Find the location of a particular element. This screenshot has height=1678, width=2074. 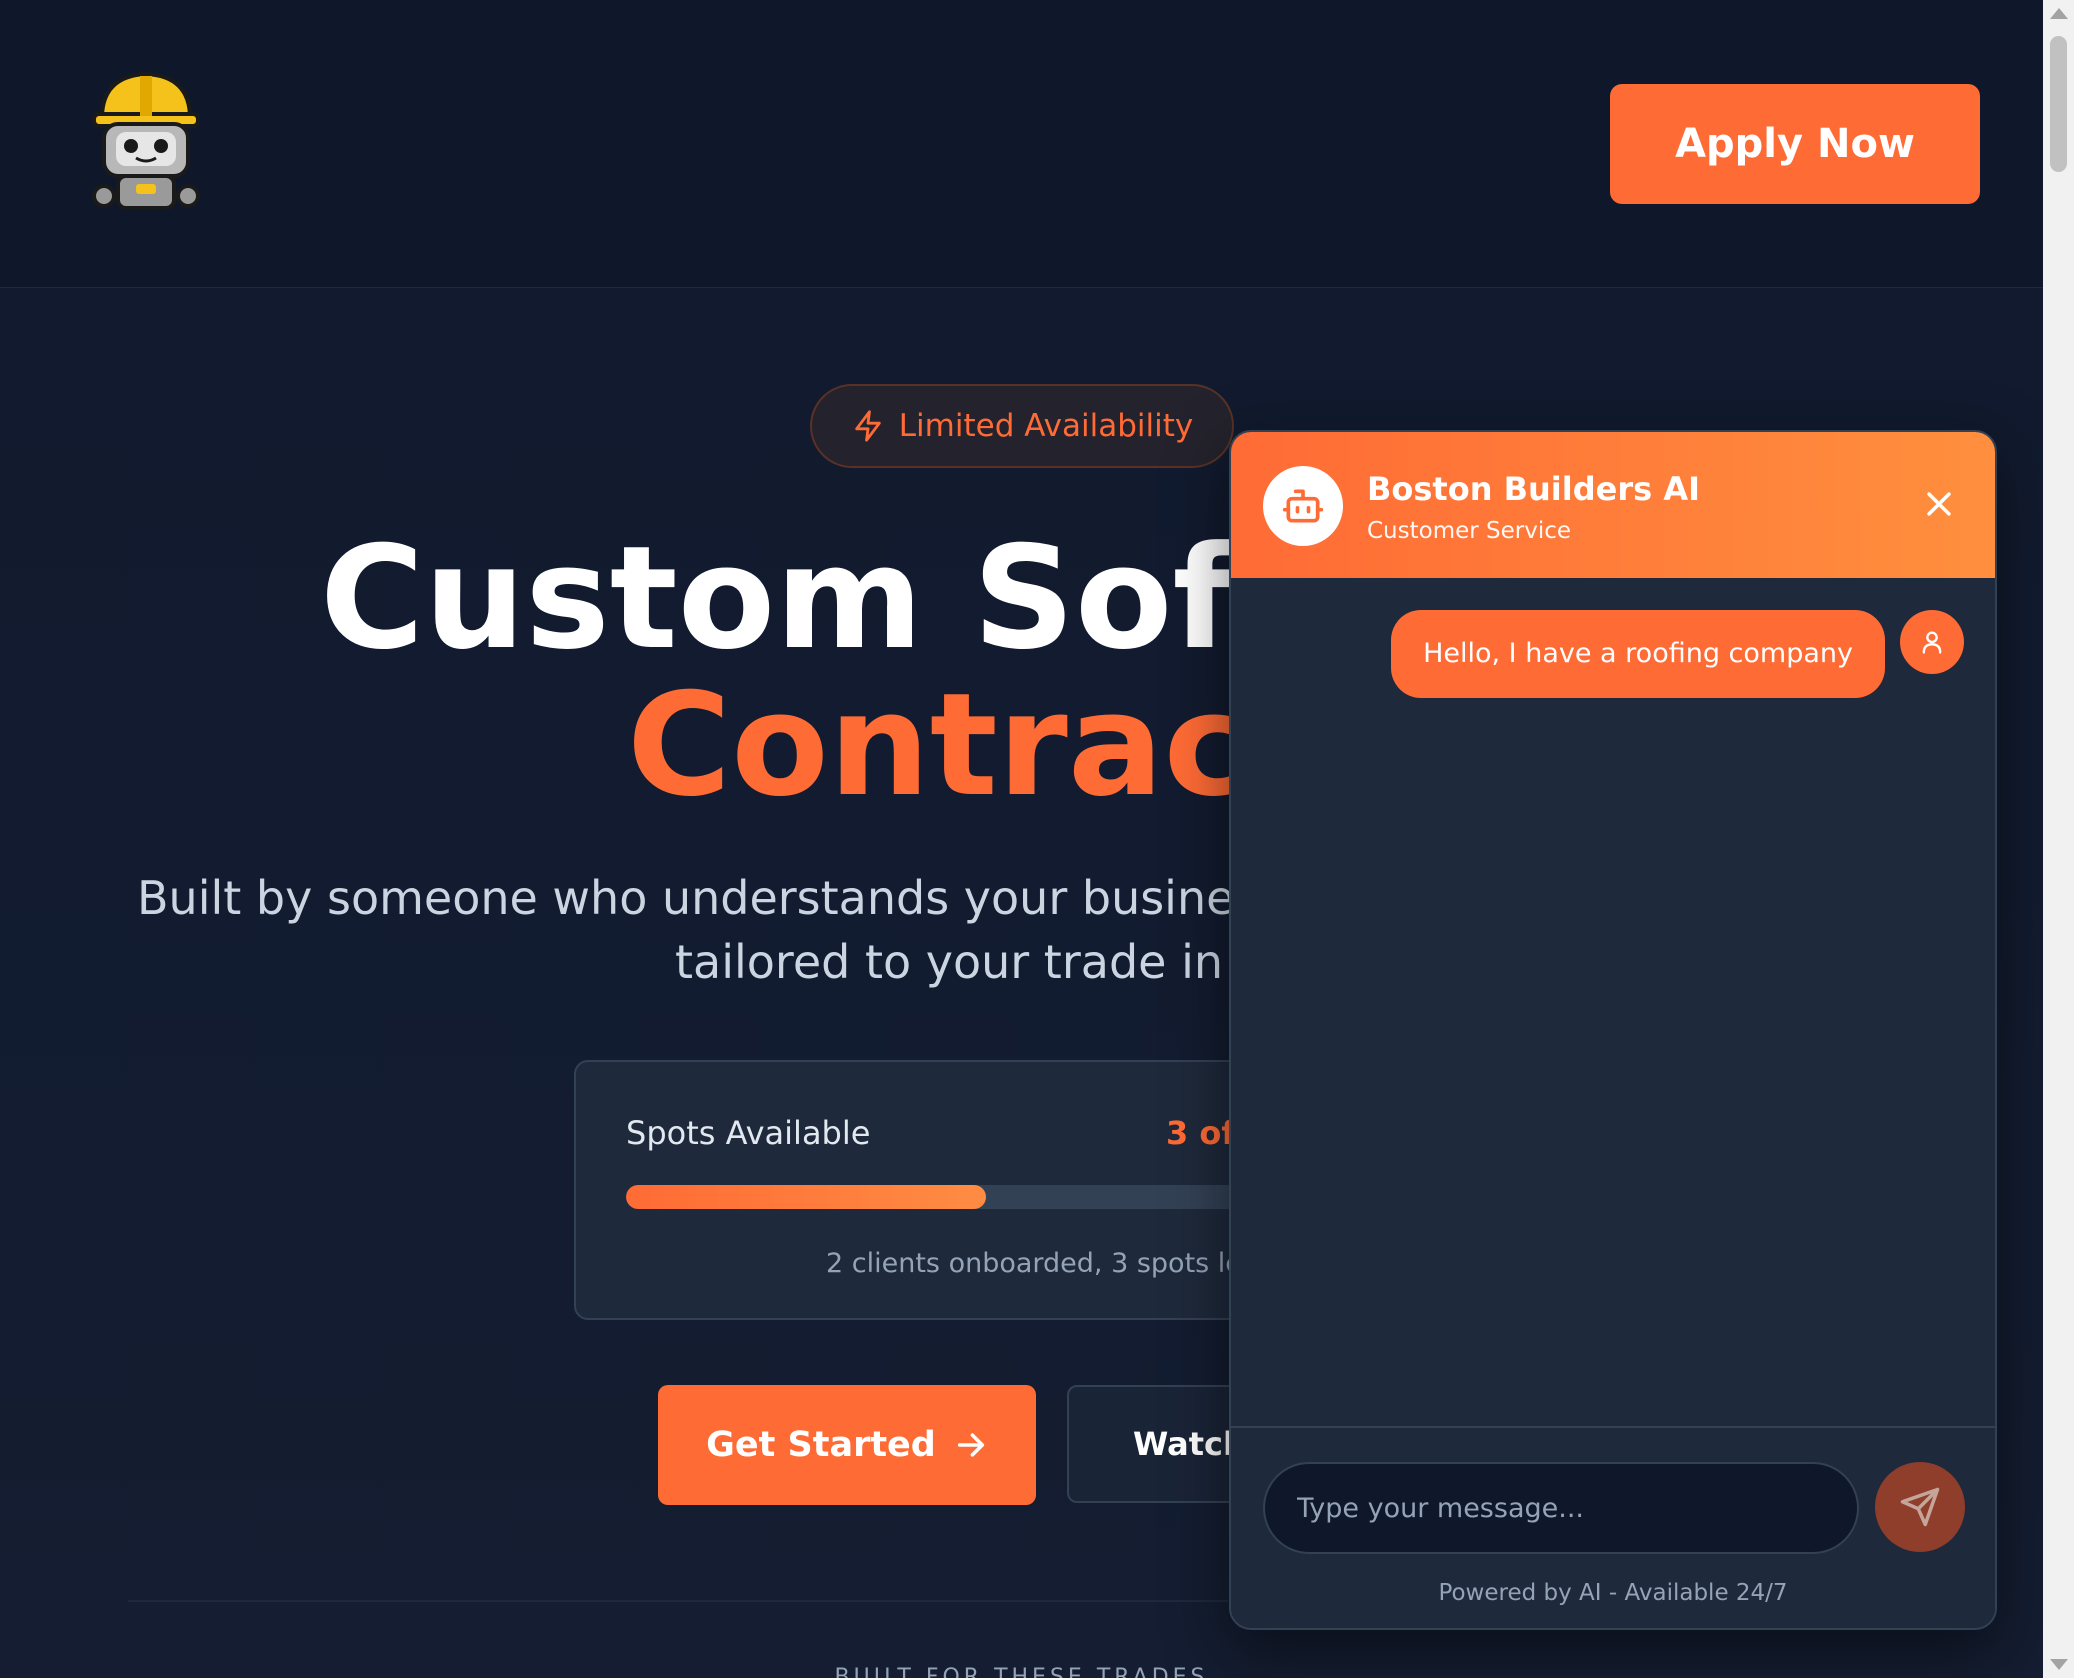

user-message: Hello, I have a roofing company is located at coordinates (1638, 654).